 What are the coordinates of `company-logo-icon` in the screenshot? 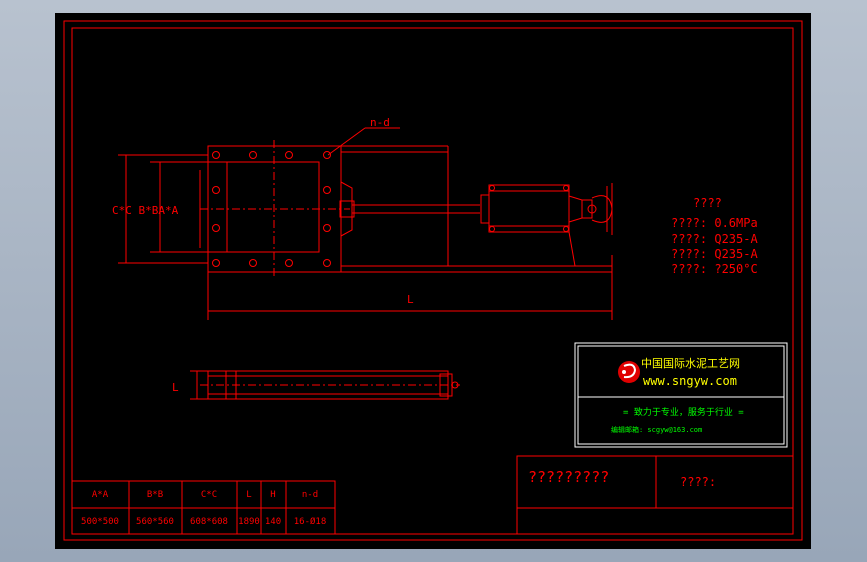 It's located at (629, 372).